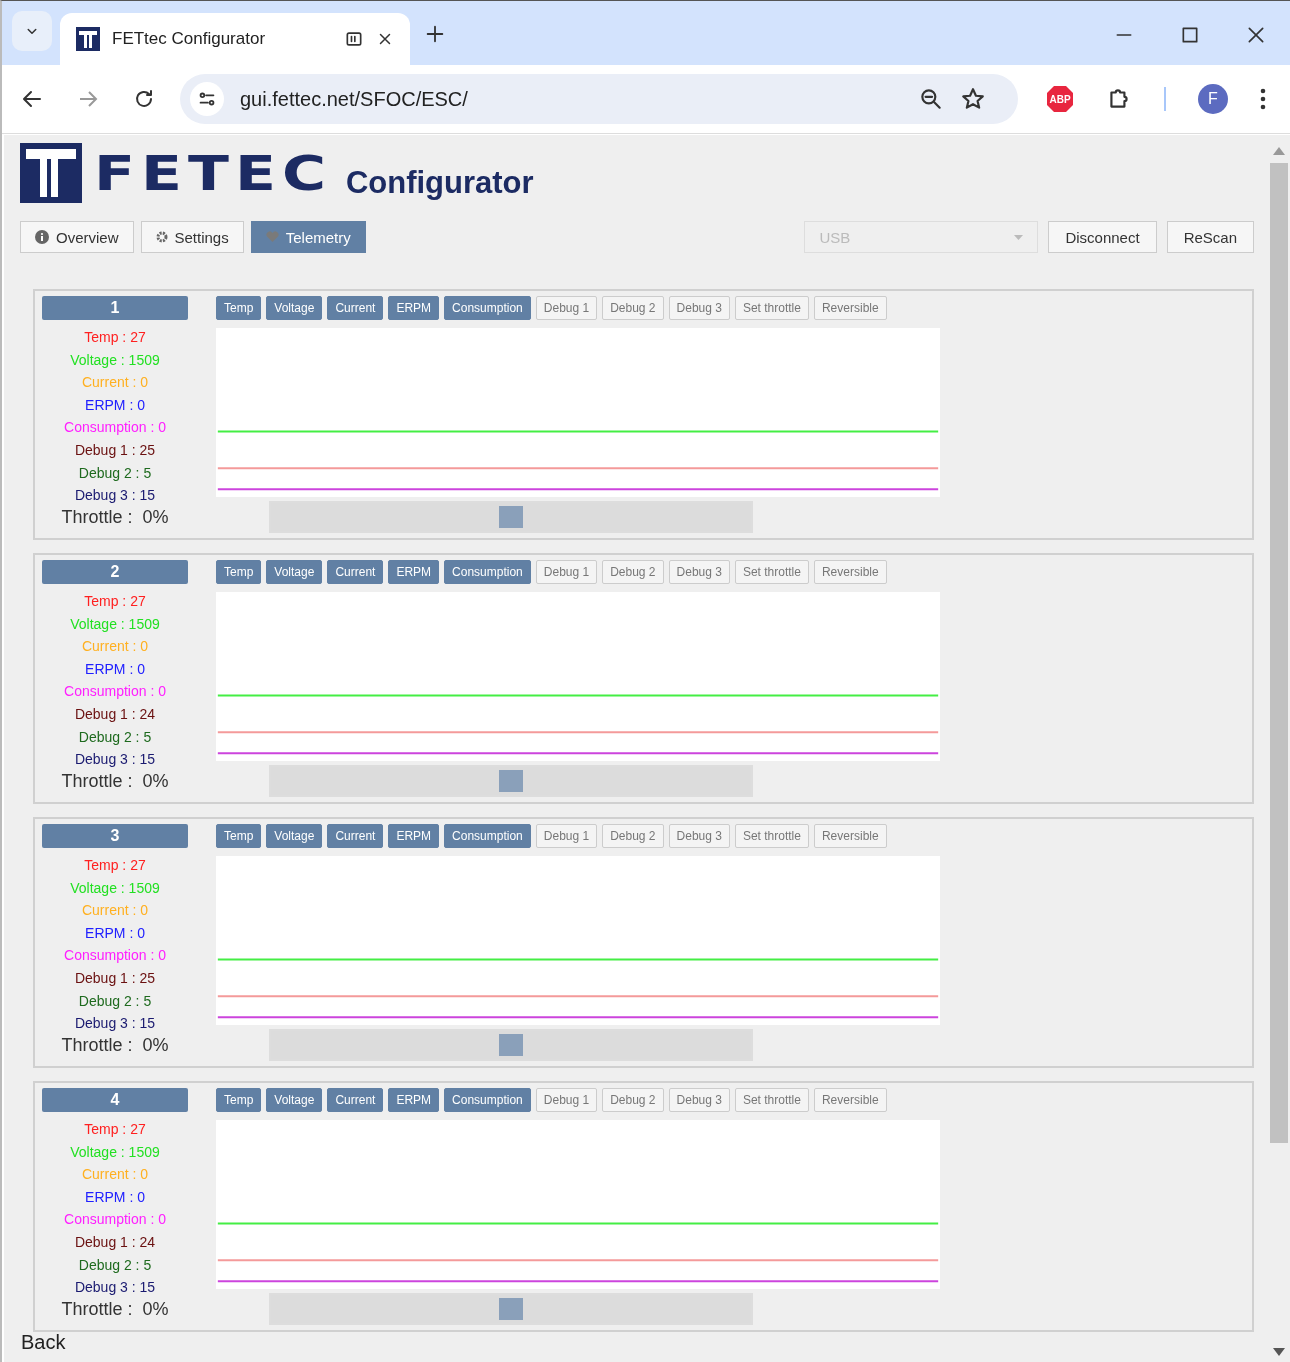  What do you see at coordinates (213, 173) in the screenshot?
I see `logo-wordmark: FETEC` at bounding box center [213, 173].